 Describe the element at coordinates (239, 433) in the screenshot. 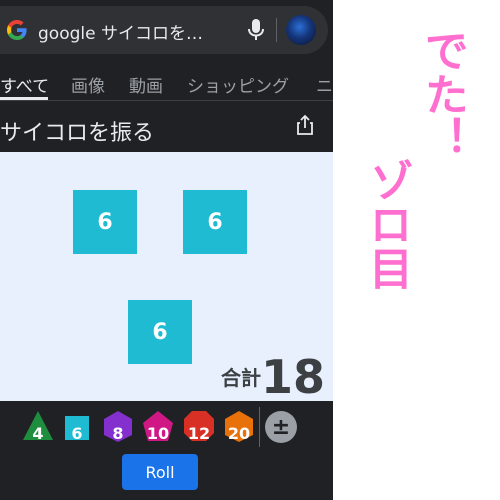

I see `d20-label: 20` at that location.